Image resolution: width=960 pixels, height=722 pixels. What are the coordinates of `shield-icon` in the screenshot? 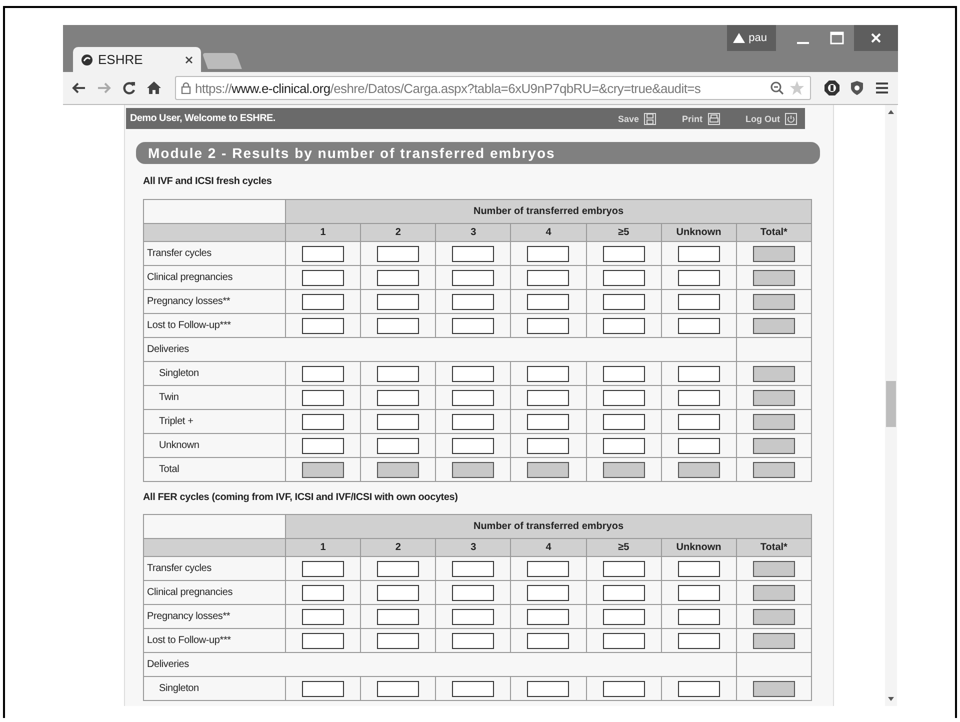 It's located at (857, 88).